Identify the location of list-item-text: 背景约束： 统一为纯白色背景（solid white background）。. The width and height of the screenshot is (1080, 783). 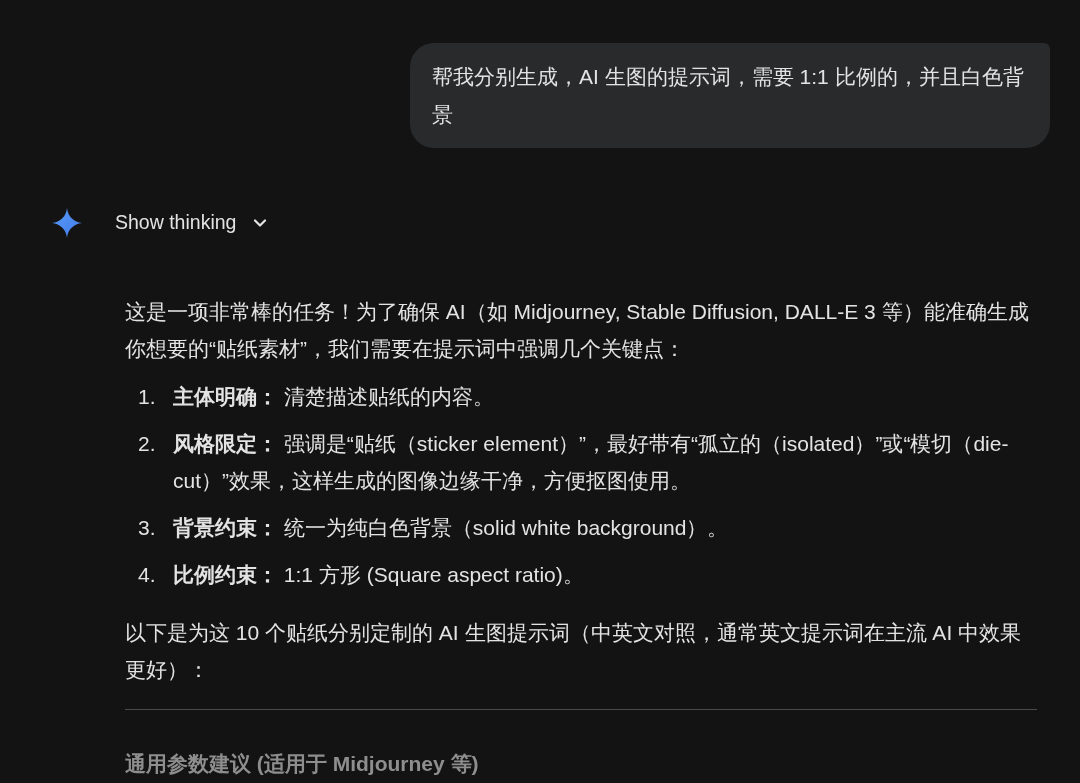
(451, 528).